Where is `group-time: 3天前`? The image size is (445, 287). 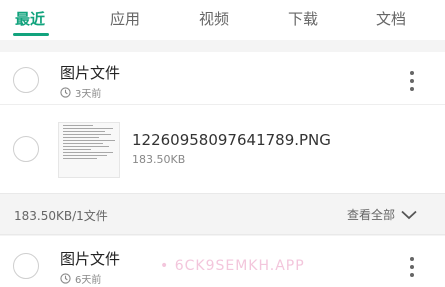
group-time: 3天前 is located at coordinates (80, 92).